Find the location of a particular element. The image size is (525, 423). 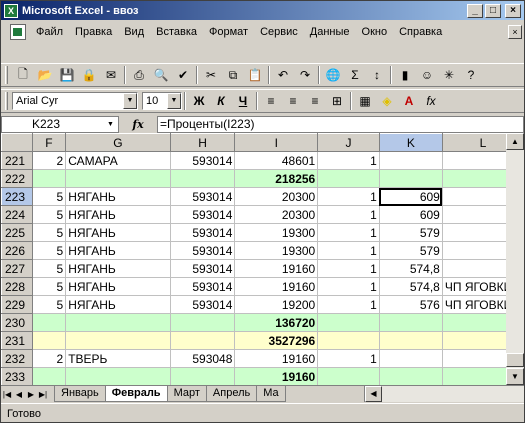

help-icon: ? is located at coordinates (471, 75).